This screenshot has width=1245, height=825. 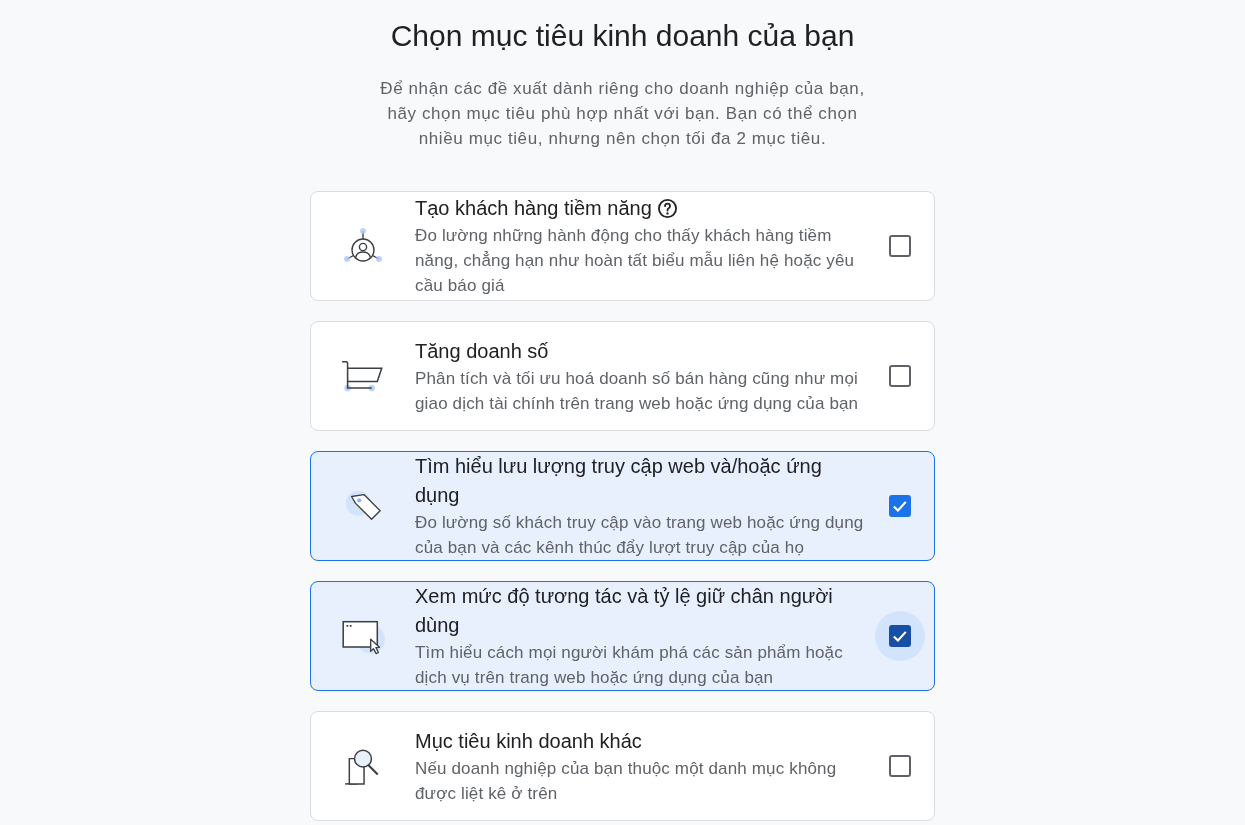 I want to click on goal-title: Tìm hiểu lưu lượng truy cập web và/hoặc ứng dụng, so click(x=619, y=481).